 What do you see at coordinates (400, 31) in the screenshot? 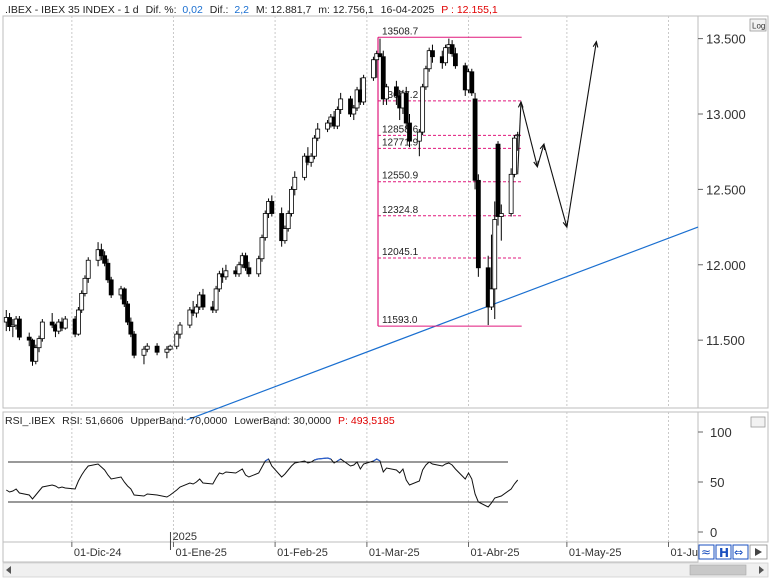
I see `fib-level-label: 13508.7` at bounding box center [400, 31].